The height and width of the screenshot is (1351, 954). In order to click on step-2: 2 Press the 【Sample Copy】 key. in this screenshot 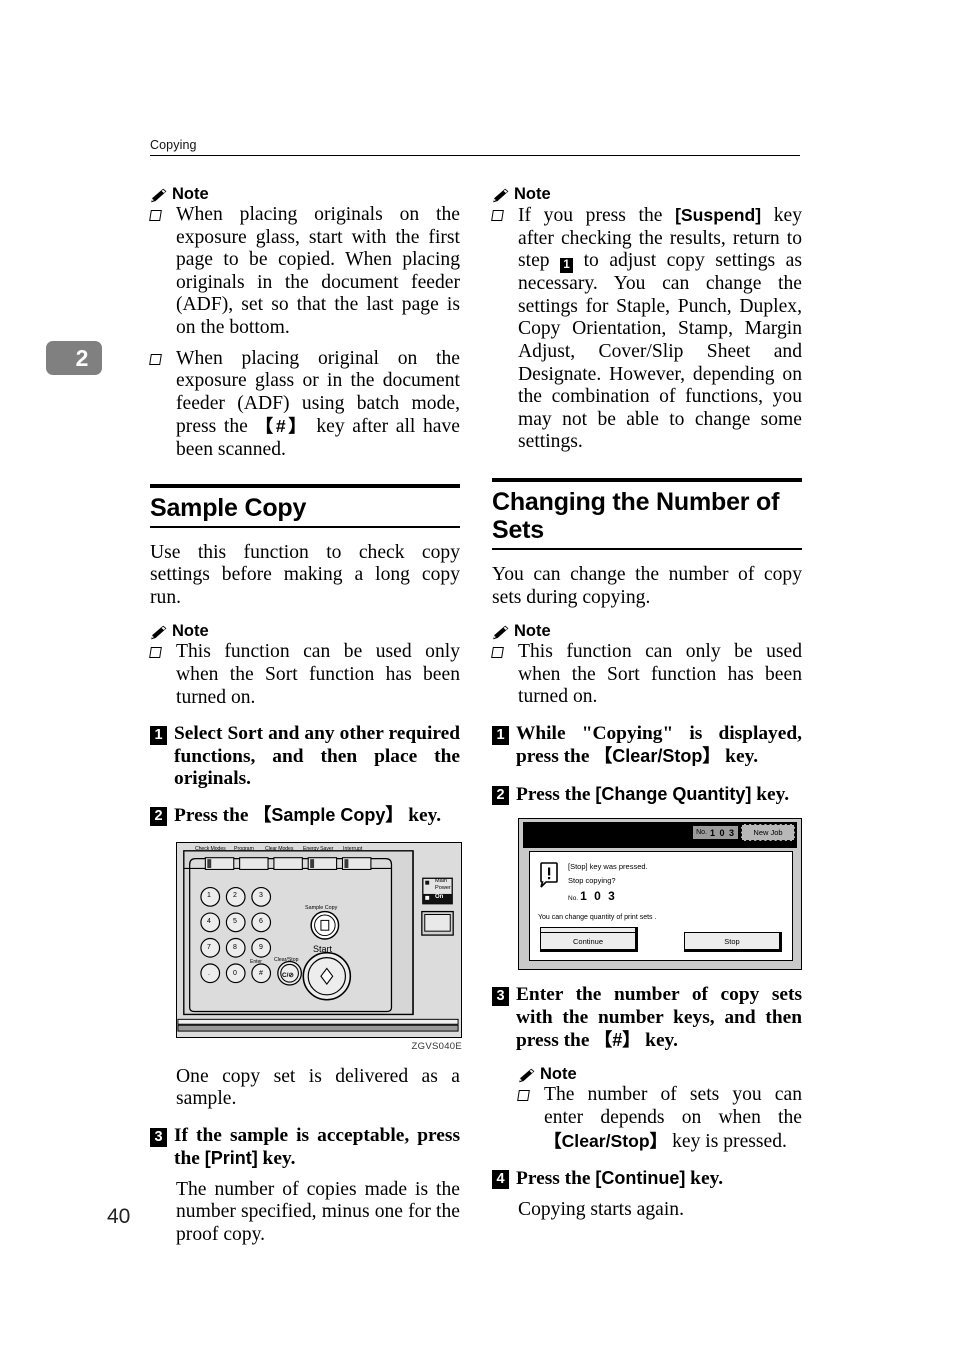, I will do `click(305, 815)`.